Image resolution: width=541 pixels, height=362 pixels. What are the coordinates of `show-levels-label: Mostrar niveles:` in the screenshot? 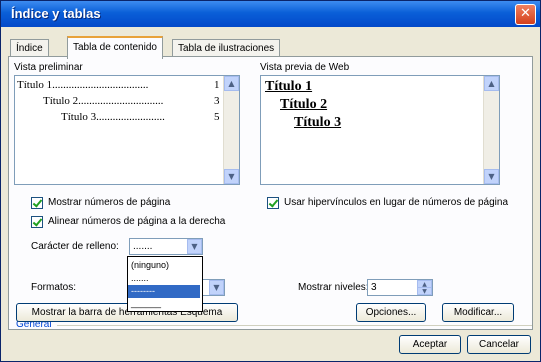 It's located at (333, 287).